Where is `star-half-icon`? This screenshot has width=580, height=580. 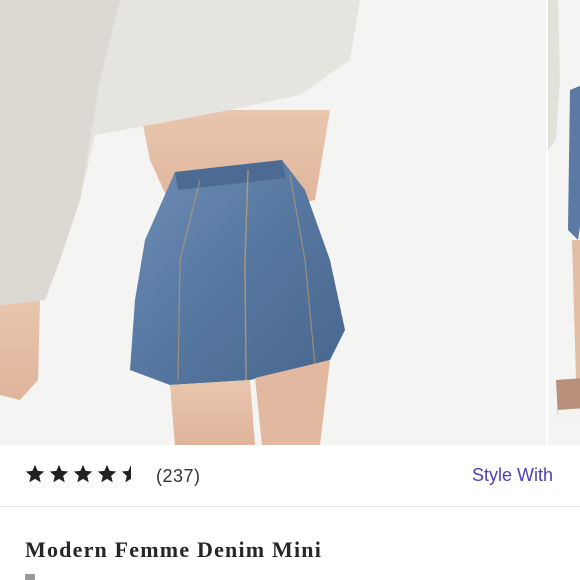
star-half-icon is located at coordinates (126, 473).